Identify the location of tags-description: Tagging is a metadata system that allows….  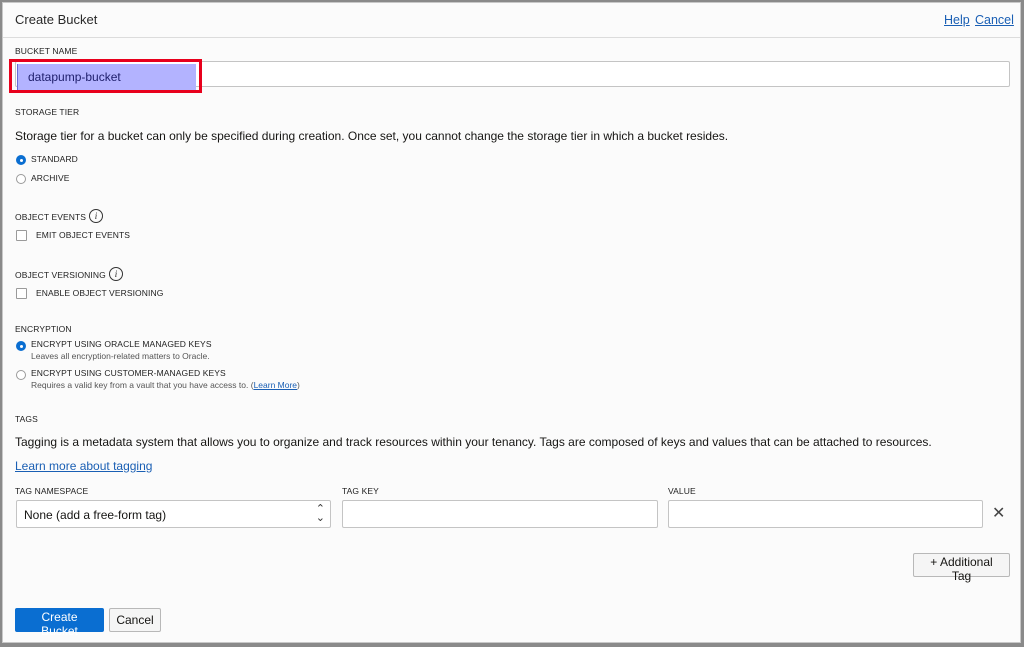
(473, 442).